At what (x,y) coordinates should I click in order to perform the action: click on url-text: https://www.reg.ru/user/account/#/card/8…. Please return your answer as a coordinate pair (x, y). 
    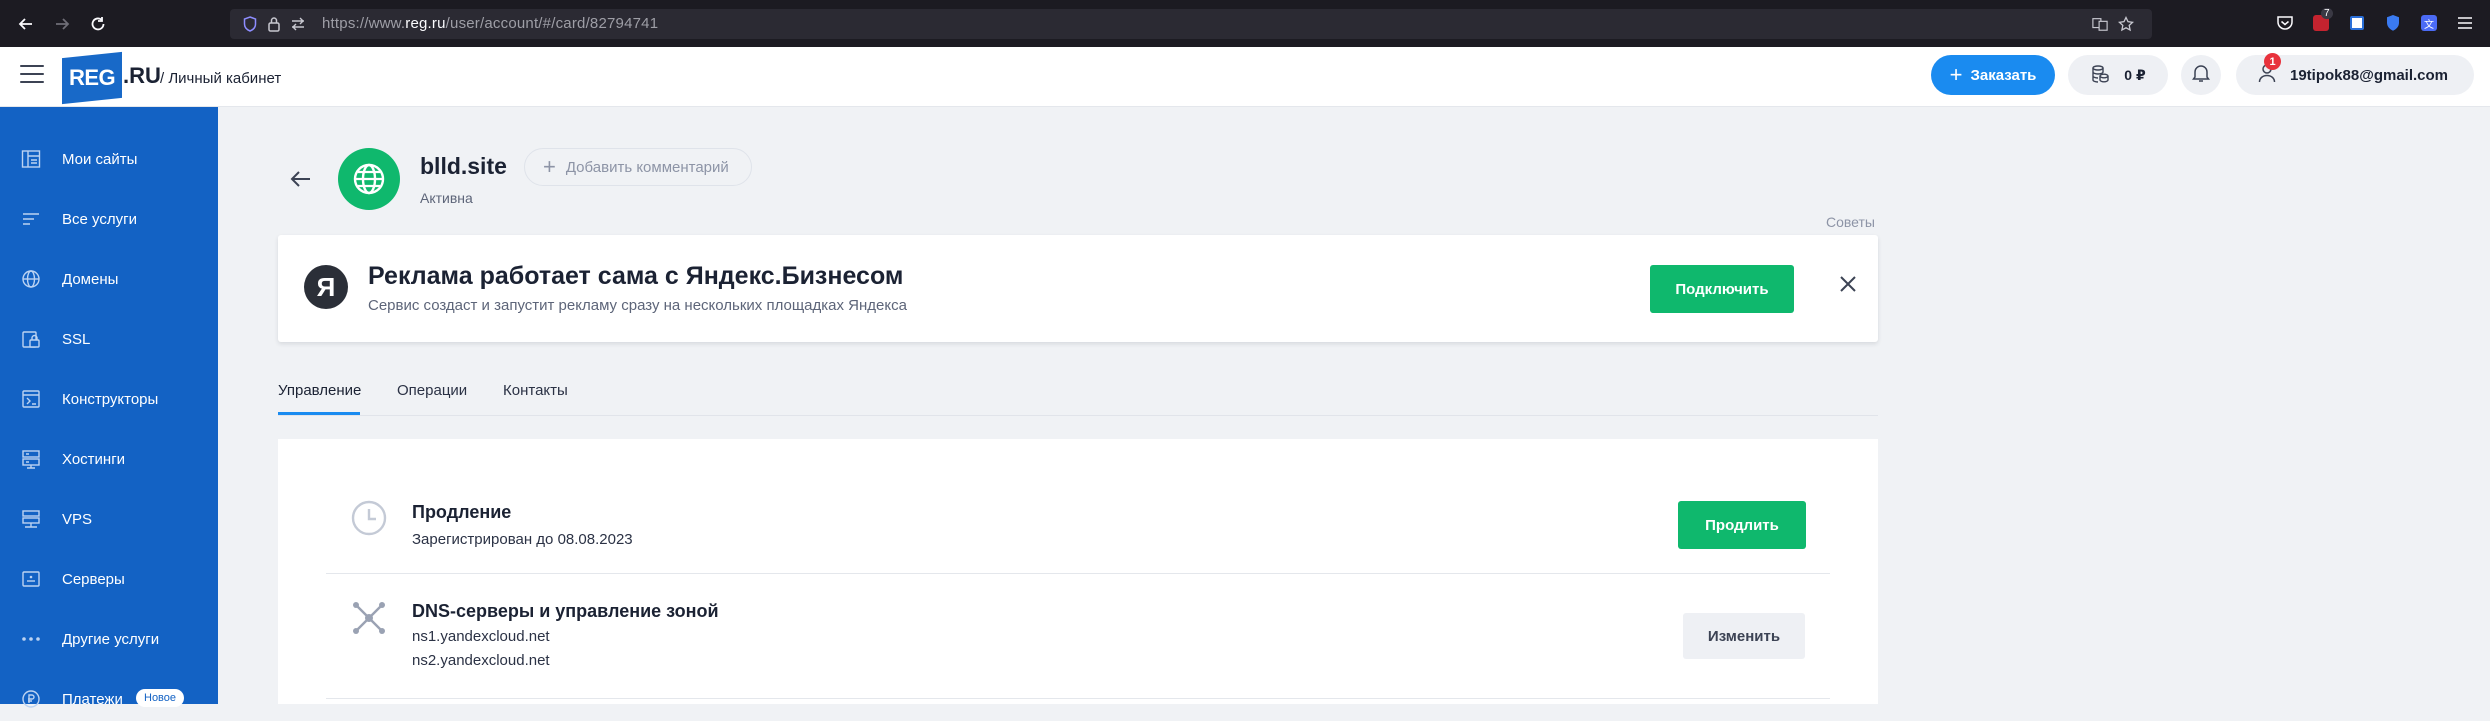
    Looking at the image, I should click on (490, 23).